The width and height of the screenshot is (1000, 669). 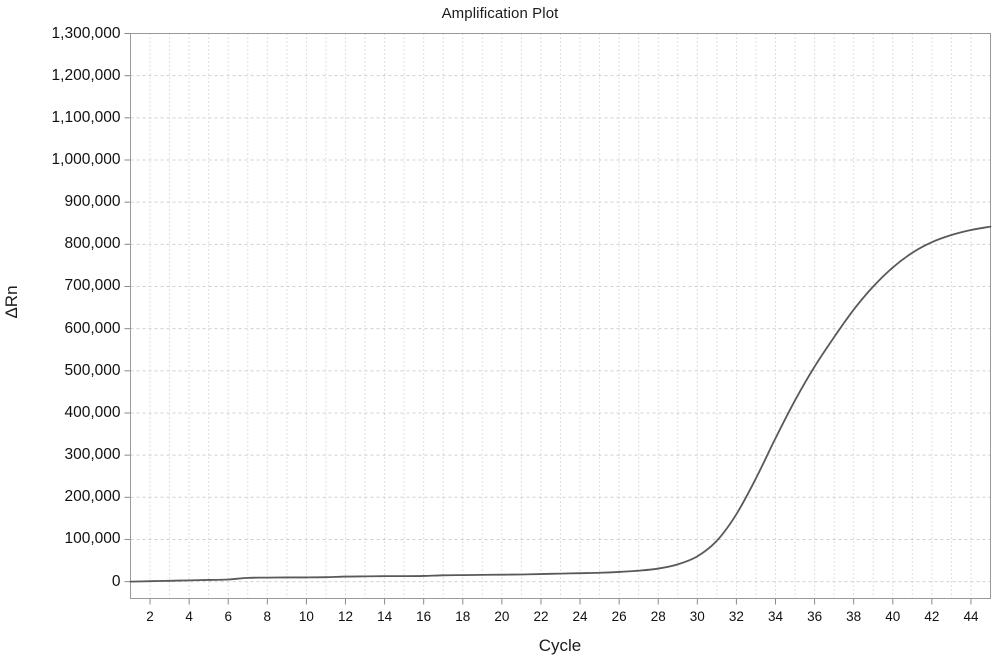 I want to click on x-tick-label: 32, so click(x=736, y=616).